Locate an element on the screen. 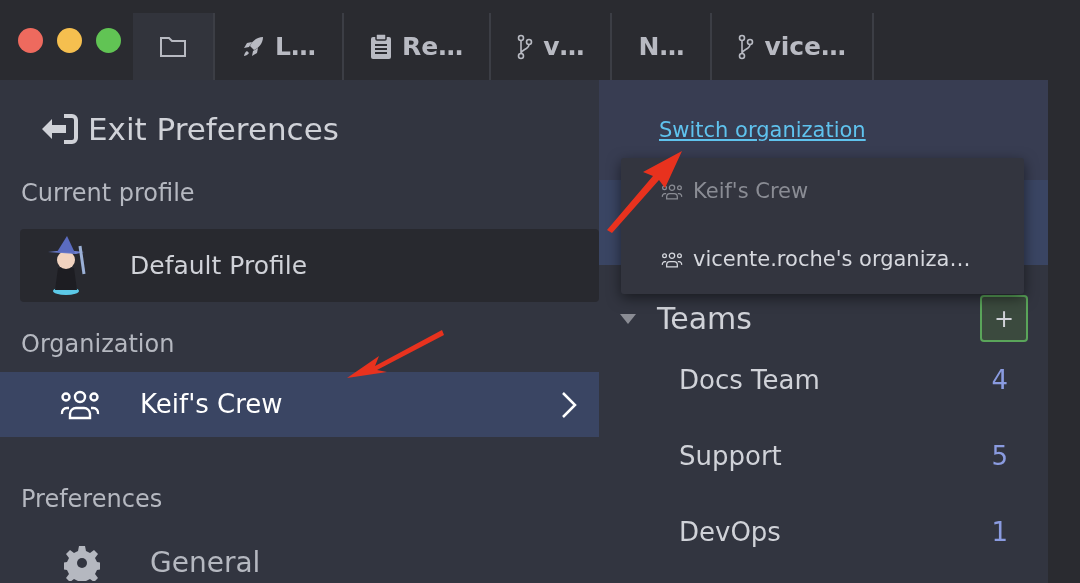 The height and width of the screenshot is (583, 1080). member-count: 5 is located at coordinates (999, 456).